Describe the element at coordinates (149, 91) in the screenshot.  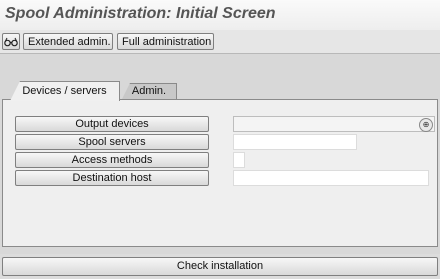
I see `tab-admin: Admin.` at that location.